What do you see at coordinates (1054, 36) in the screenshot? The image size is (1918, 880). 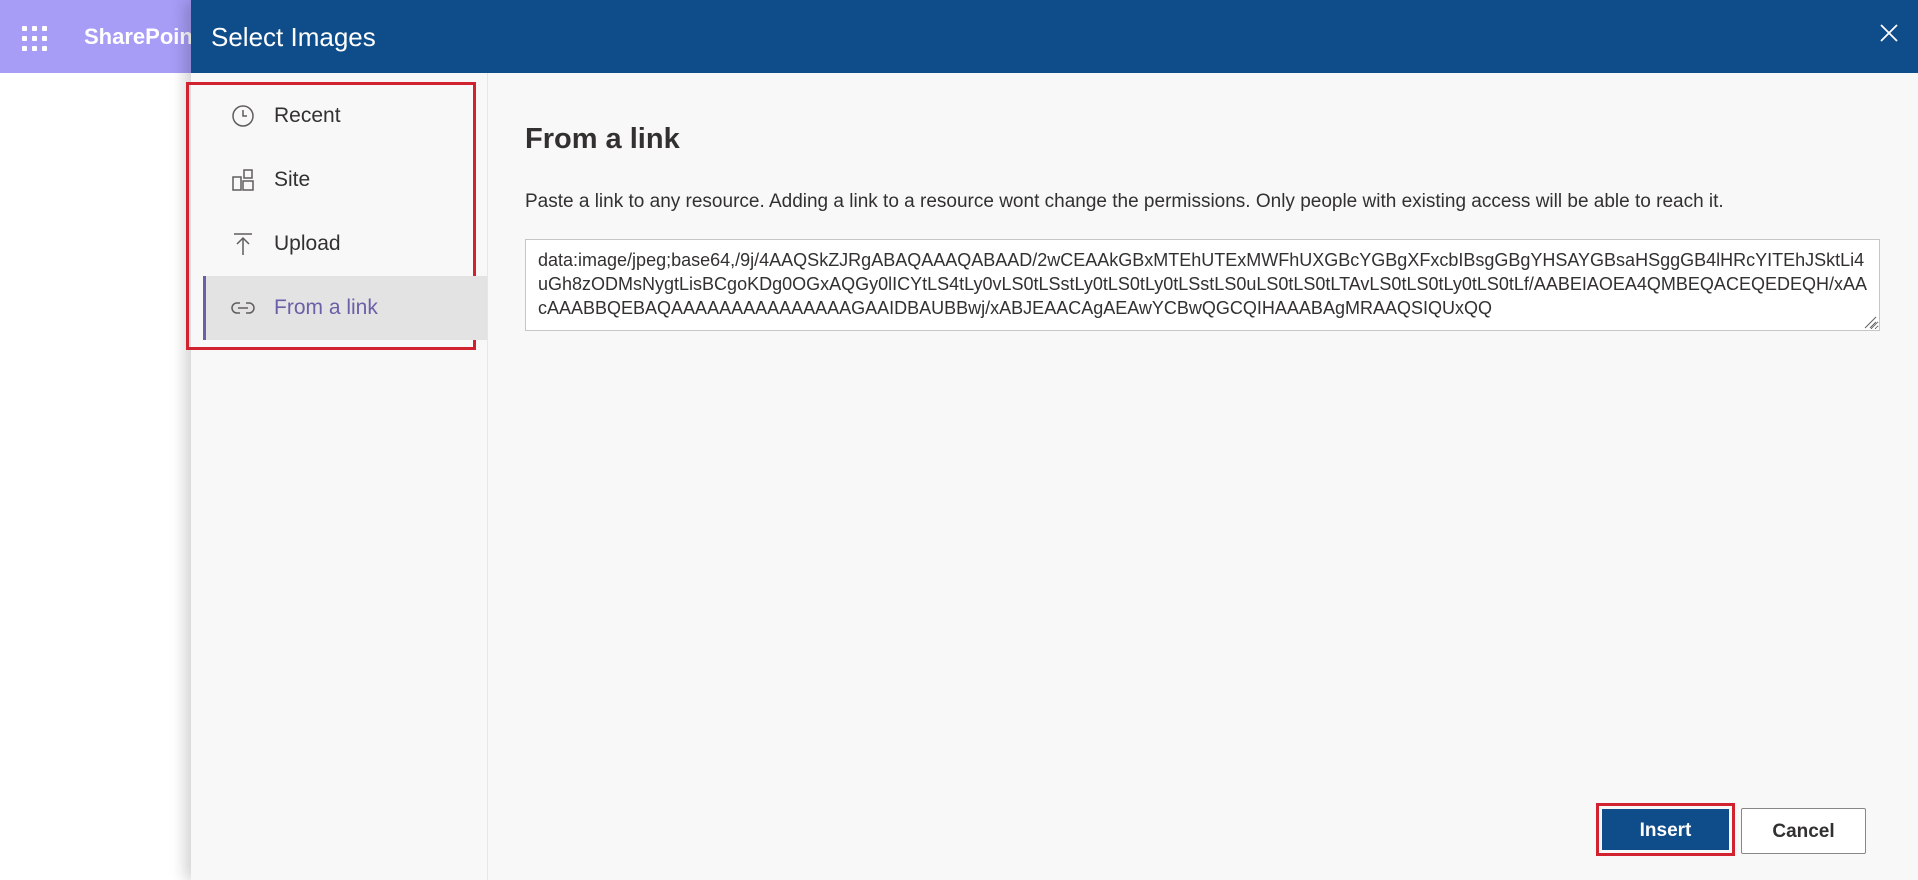 I see `panel-header: Select Images` at bounding box center [1054, 36].